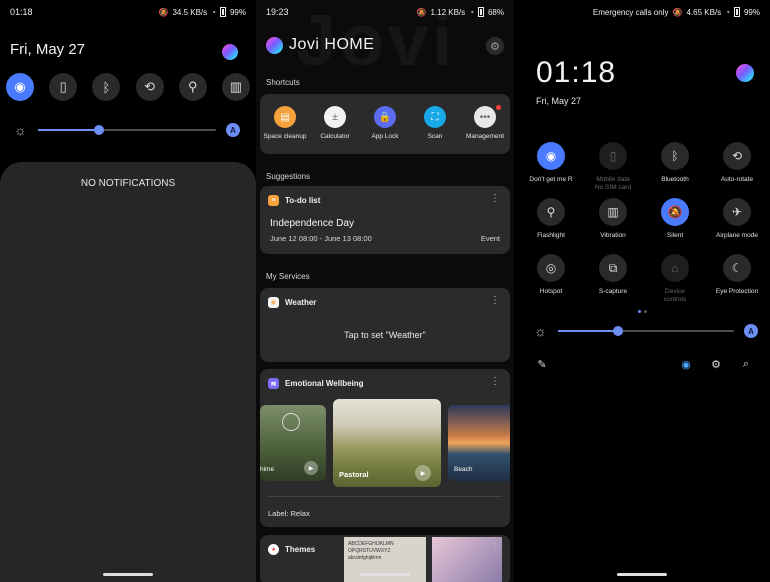  Describe the element at coordinates (495, 12) in the screenshot. I see `battery-percent: 68%` at that location.